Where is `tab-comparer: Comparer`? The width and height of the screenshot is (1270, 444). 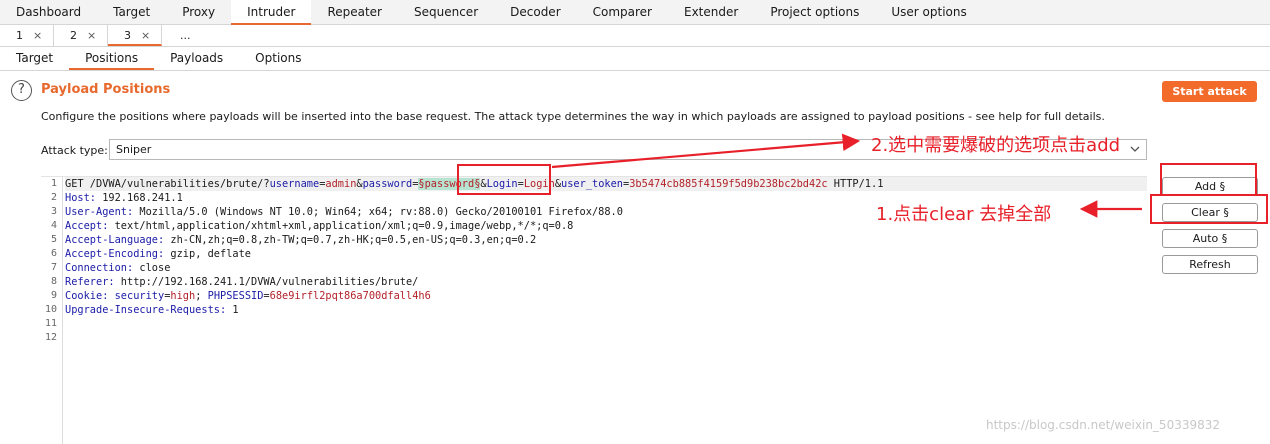 tab-comparer: Comparer is located at coordinates (622, 12).